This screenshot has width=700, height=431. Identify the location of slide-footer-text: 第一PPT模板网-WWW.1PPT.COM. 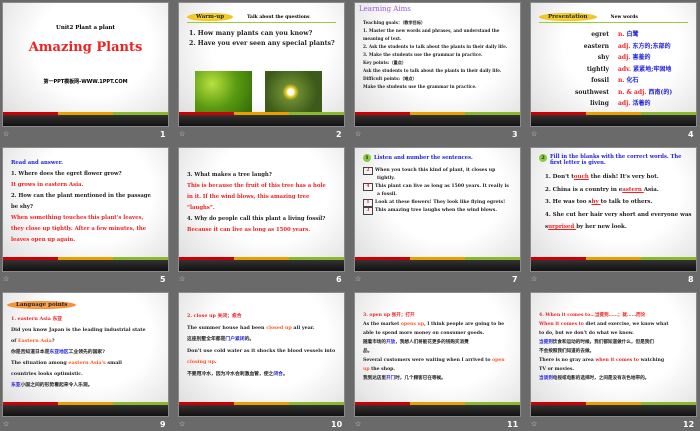
(85, 82).